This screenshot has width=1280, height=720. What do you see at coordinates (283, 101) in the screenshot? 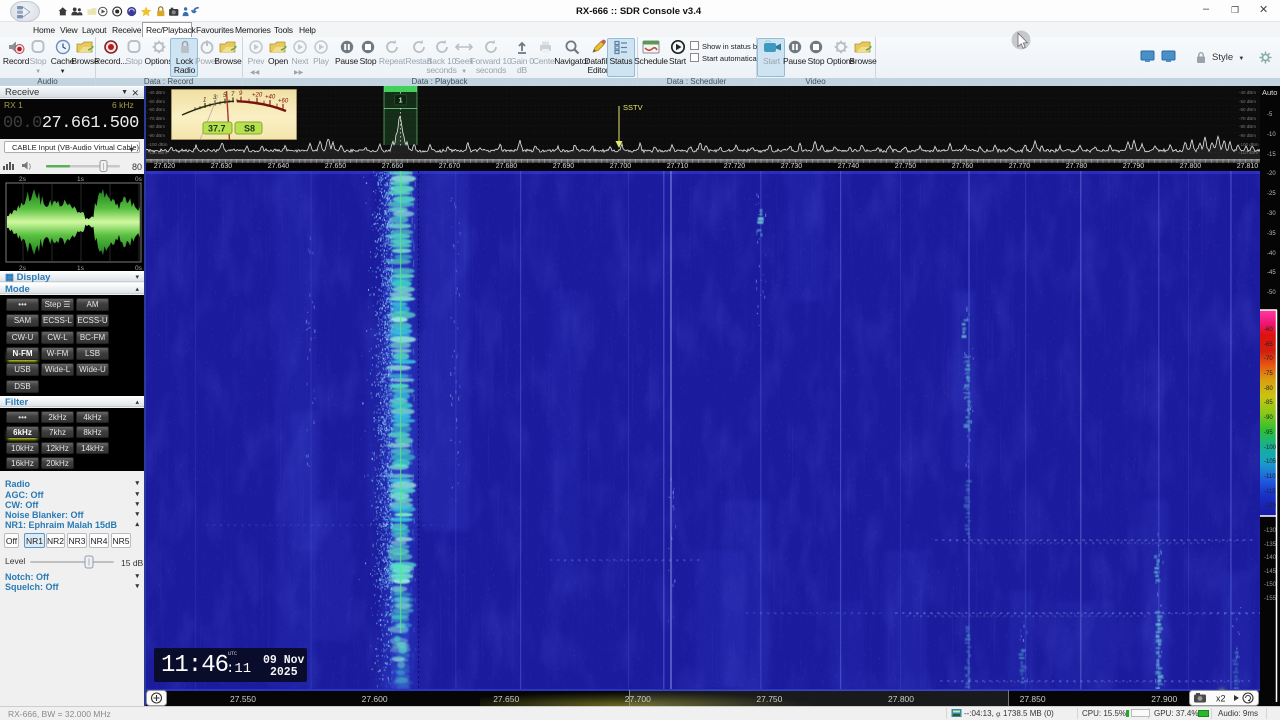
I see `svg-text: +60` at bounding box center [283, 101].